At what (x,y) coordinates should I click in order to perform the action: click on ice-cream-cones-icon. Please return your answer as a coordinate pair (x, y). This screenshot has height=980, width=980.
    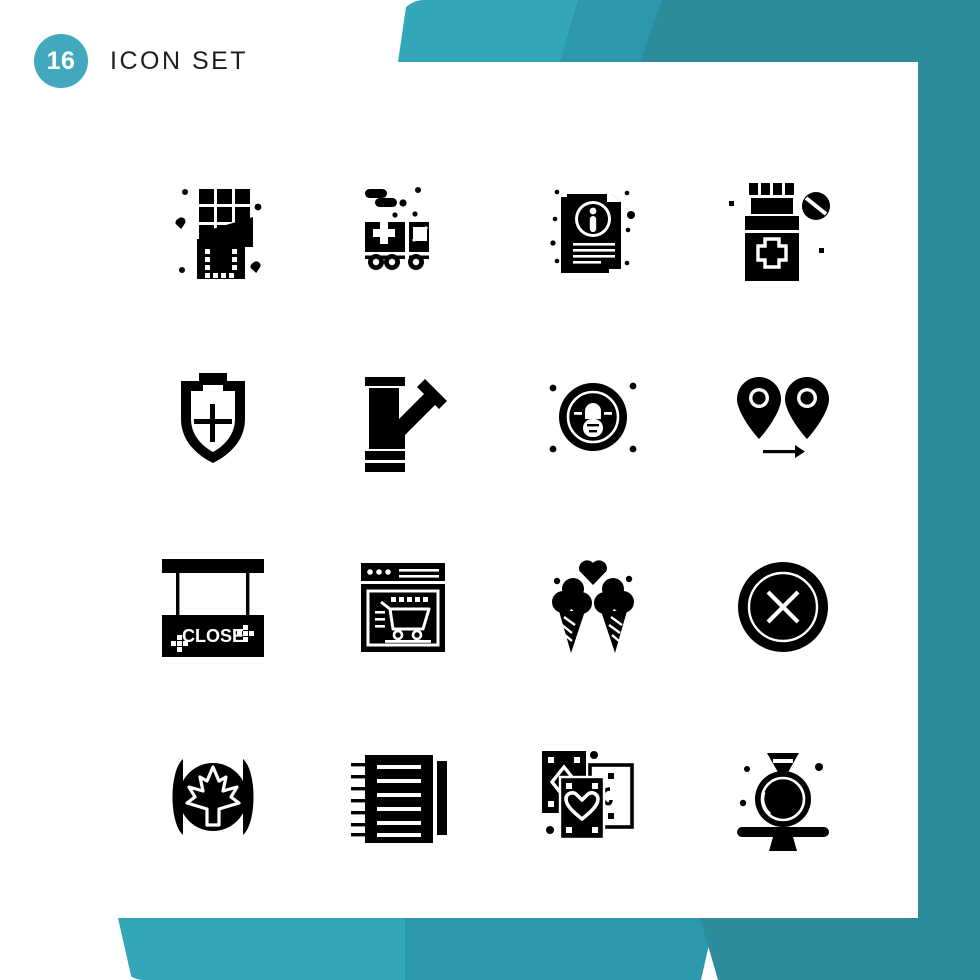
    Looking at the image, I should click on (593, 606).